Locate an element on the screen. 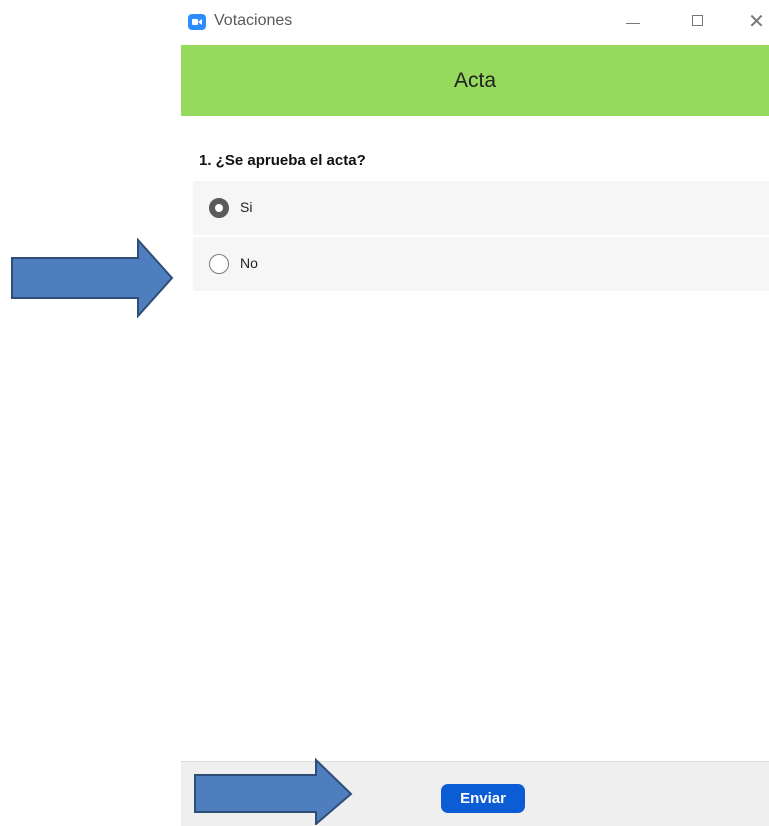 The width and height of the screenshot is (769, 826). window-title: Votaciones is located at coordinates (253, 20).